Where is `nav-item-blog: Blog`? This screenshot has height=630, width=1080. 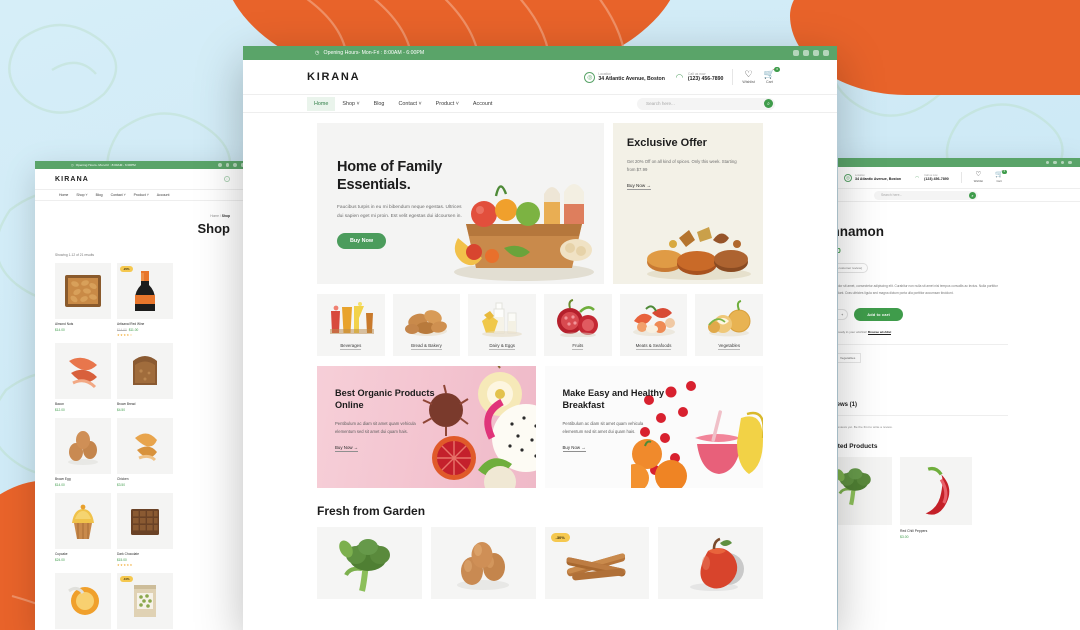
nav-item-blog: Blog is located at coordinates (379, 104).